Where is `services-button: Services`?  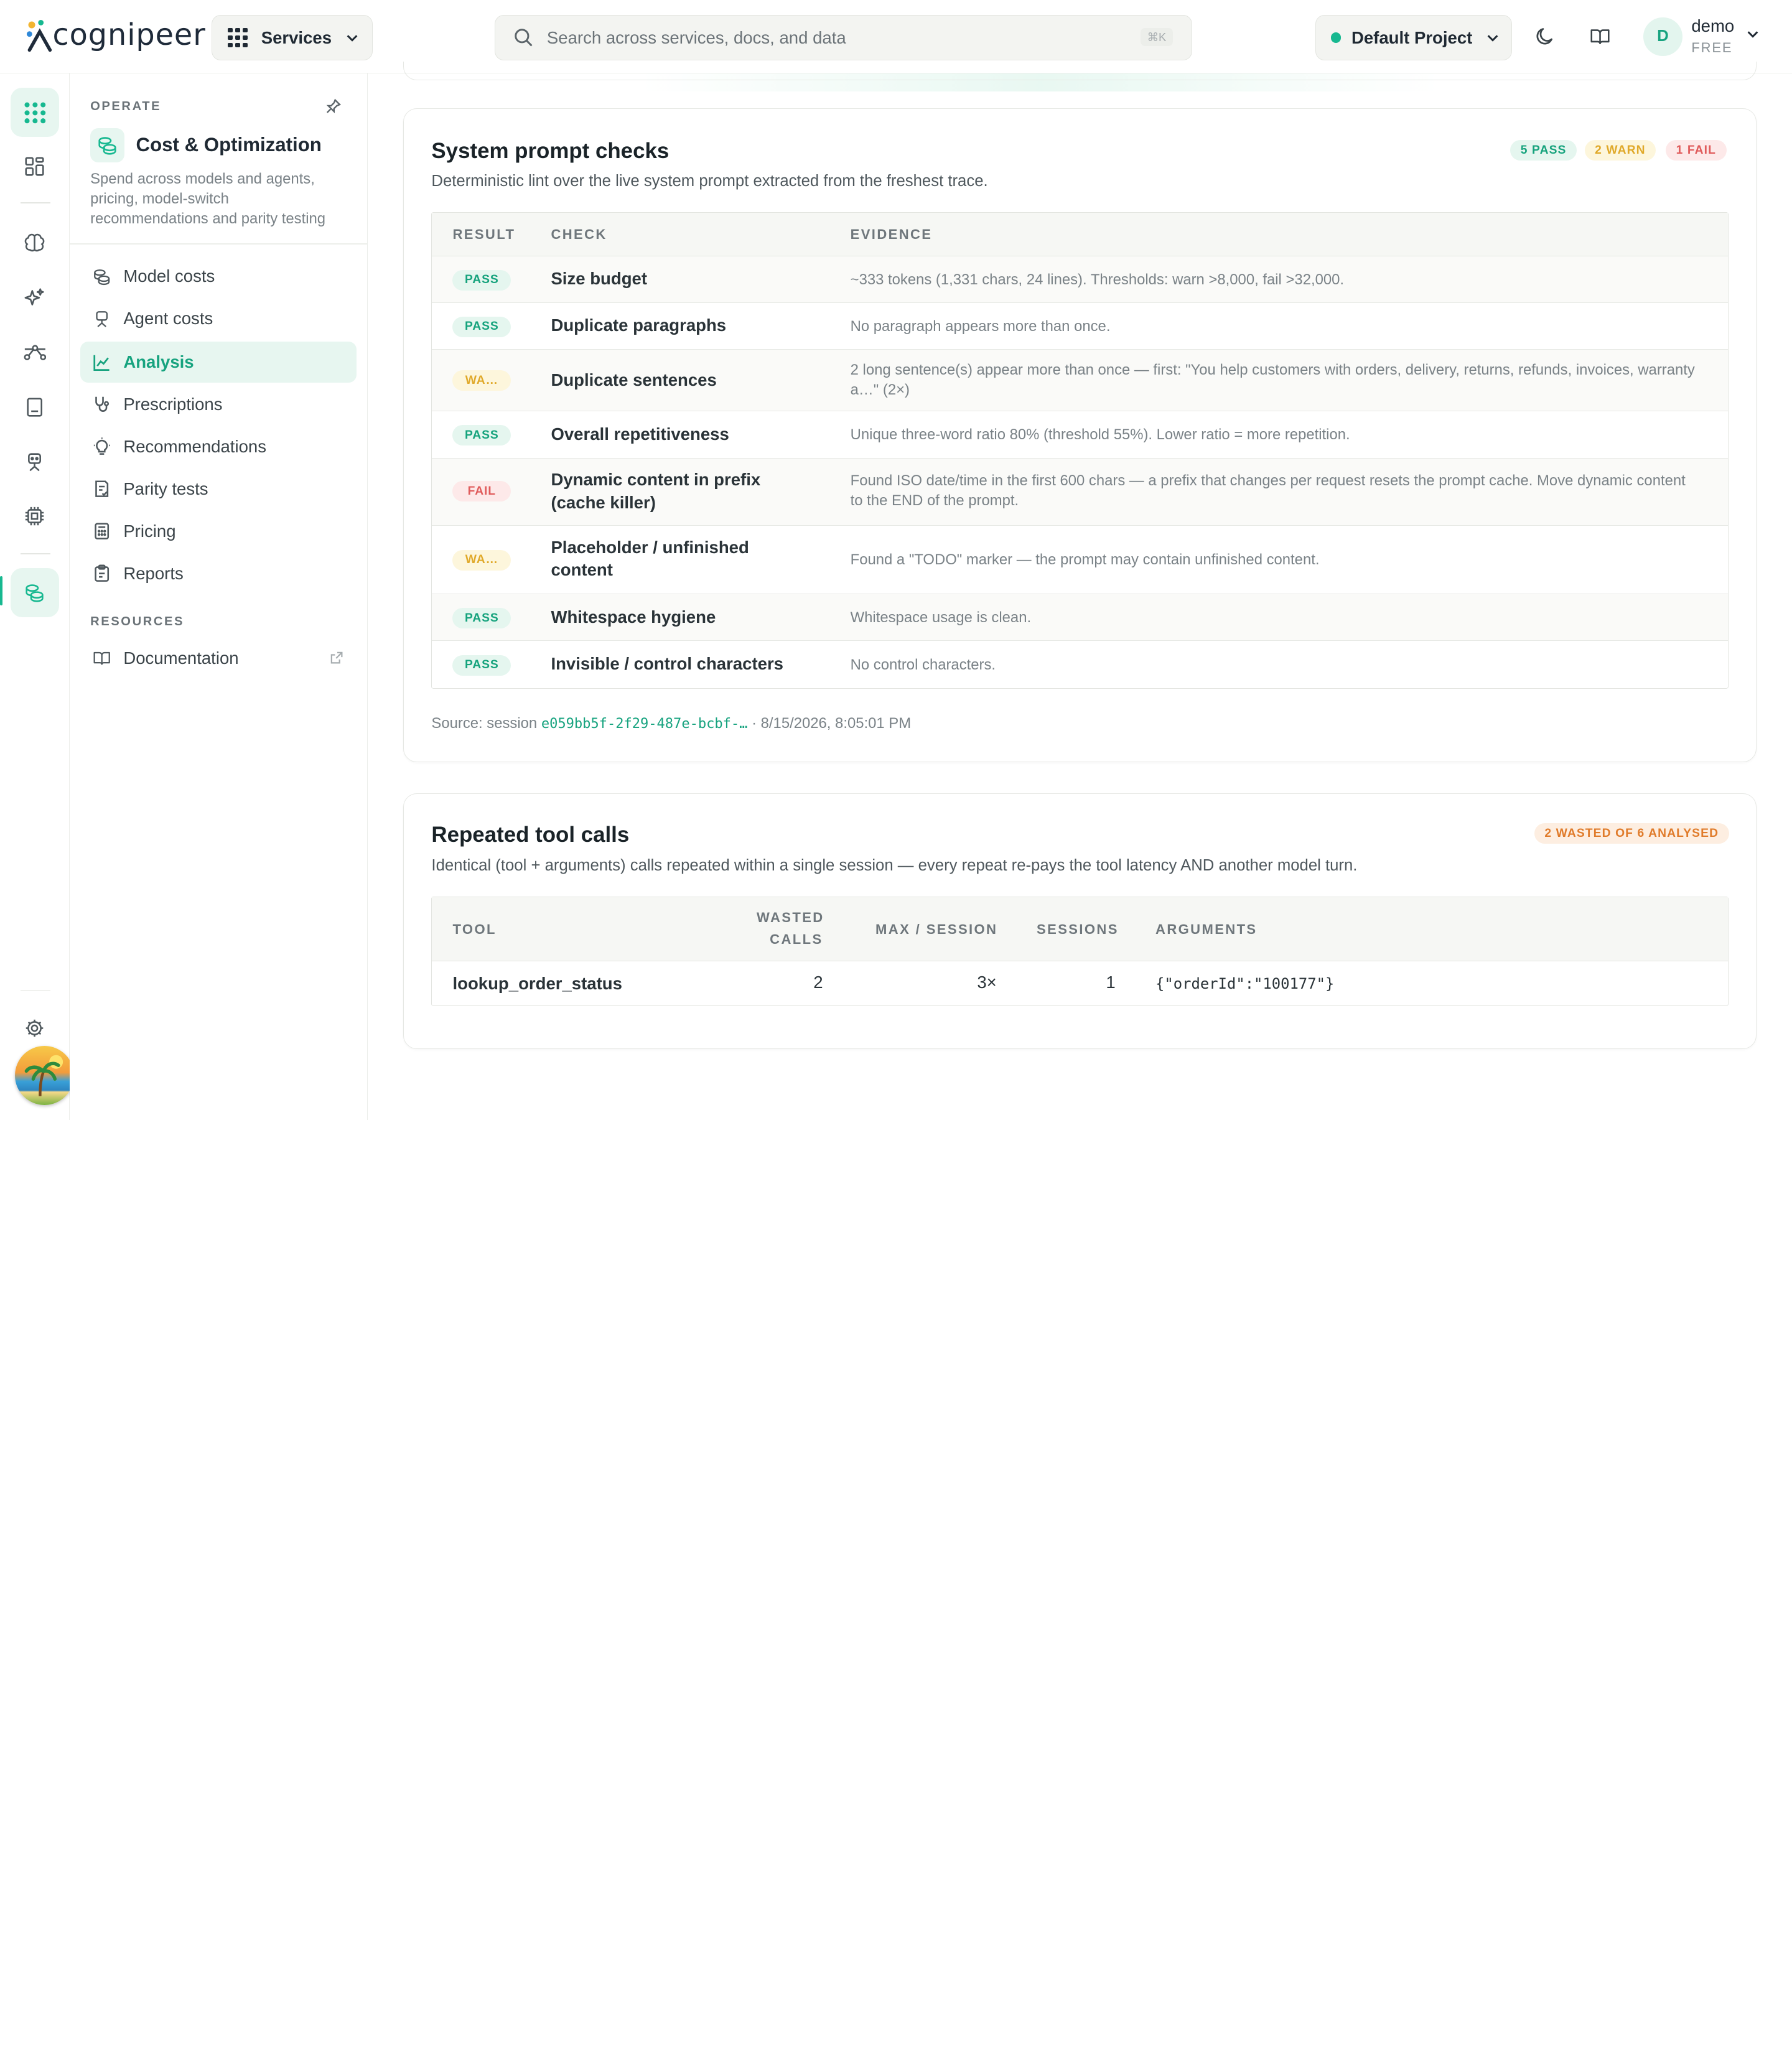
services-button: Services is located at coordinates (292, 37).